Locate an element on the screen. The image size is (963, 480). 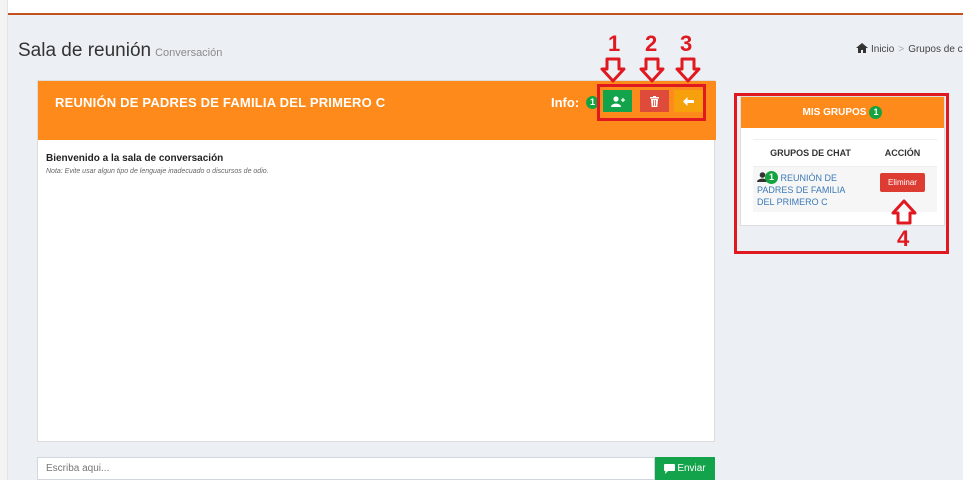
sidebar-strip is located at coordinates (4, 240).